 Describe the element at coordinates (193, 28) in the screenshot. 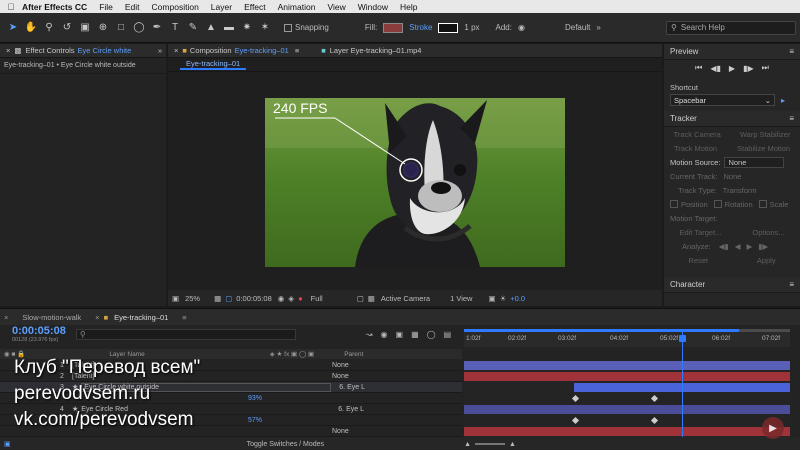

I see `brush-tool-icon: ✎` at that location.